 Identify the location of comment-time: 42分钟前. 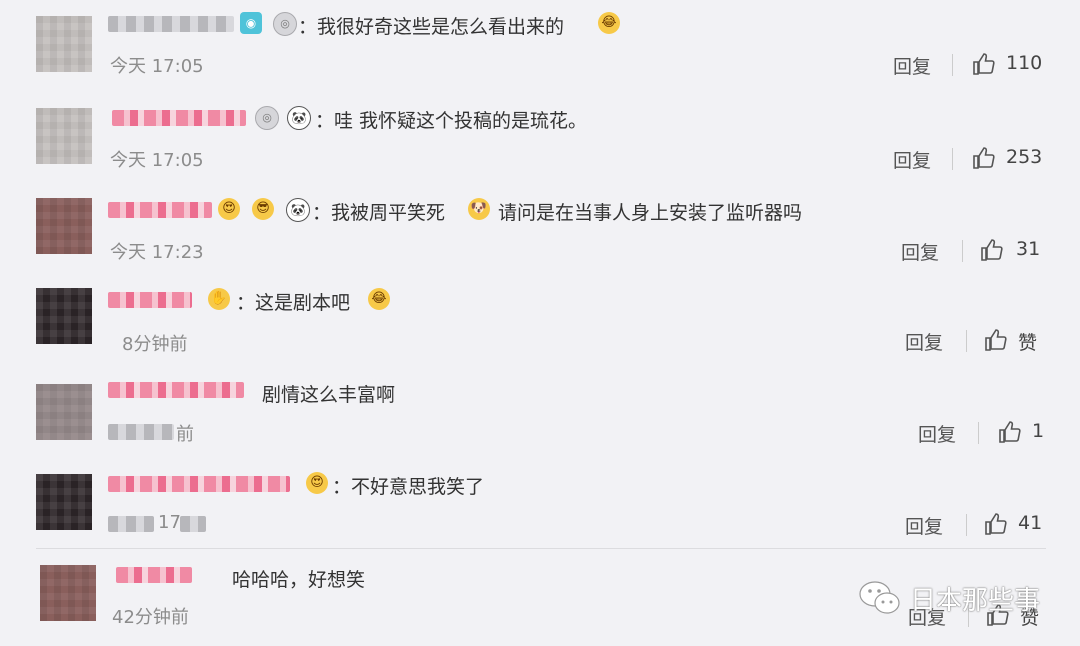
(150, 617).